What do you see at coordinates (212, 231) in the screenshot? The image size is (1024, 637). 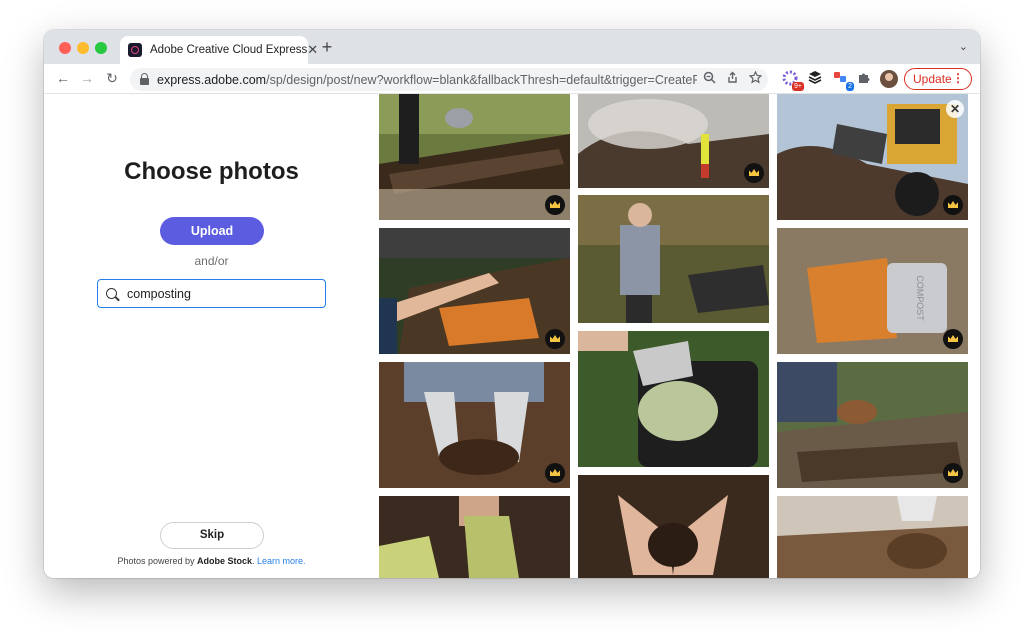 I see `upload-button: Upload` at bounding box center [212, 231].